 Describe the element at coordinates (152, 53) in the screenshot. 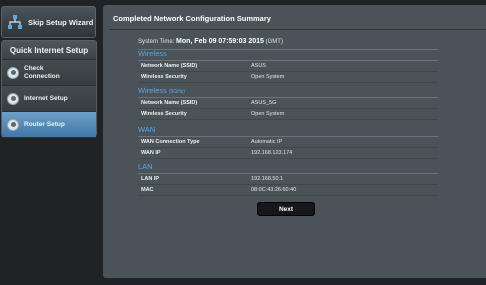

I see `section-title: Wireless` at that location.